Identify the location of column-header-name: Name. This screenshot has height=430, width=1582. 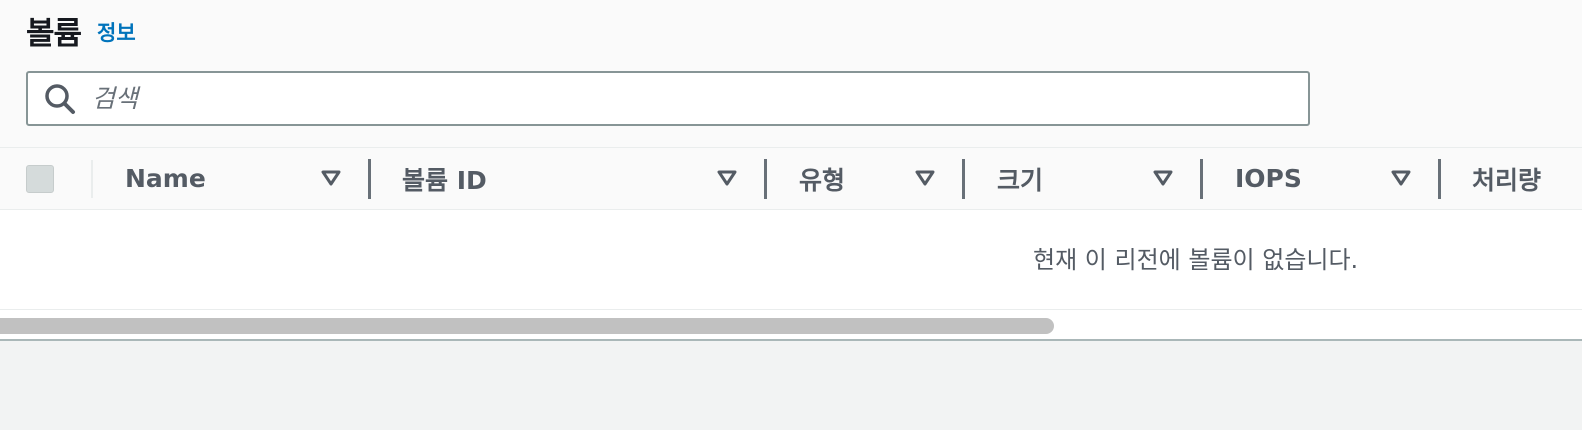
(165, 178).